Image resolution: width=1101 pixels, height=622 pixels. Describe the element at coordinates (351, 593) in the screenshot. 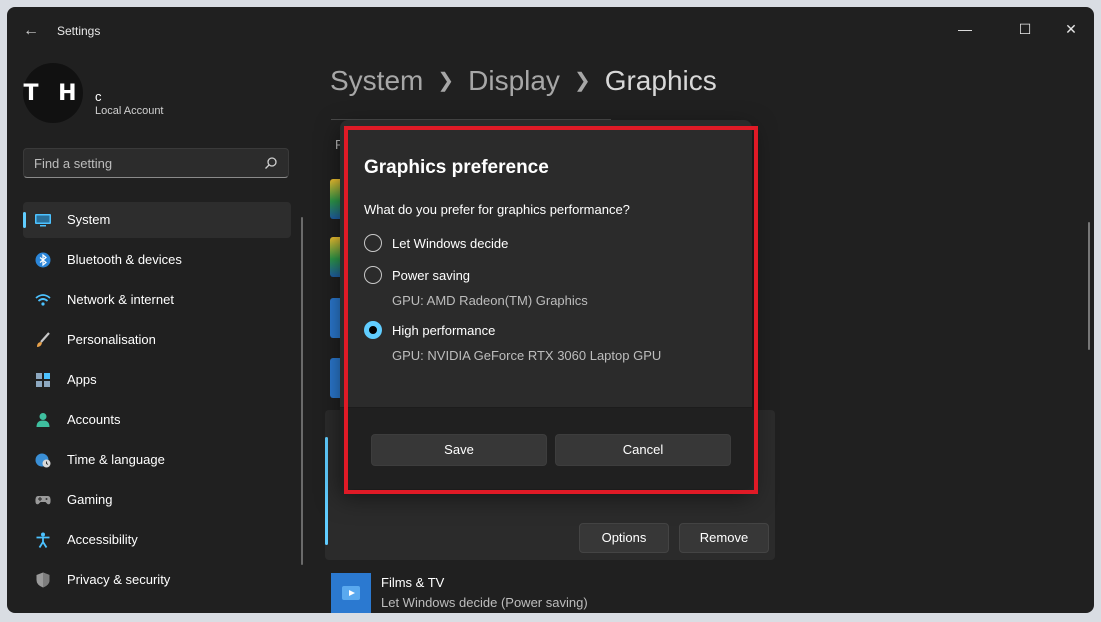

I see `films-tv-icon` at that location.